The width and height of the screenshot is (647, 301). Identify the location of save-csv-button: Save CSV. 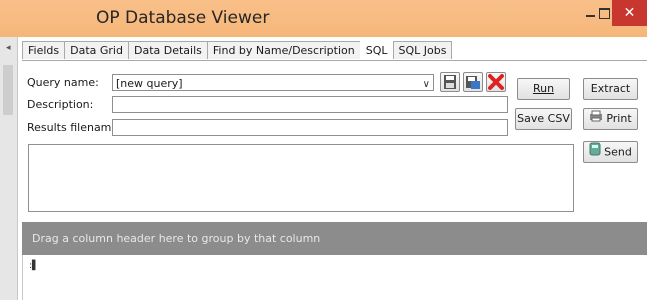
(543, 119).